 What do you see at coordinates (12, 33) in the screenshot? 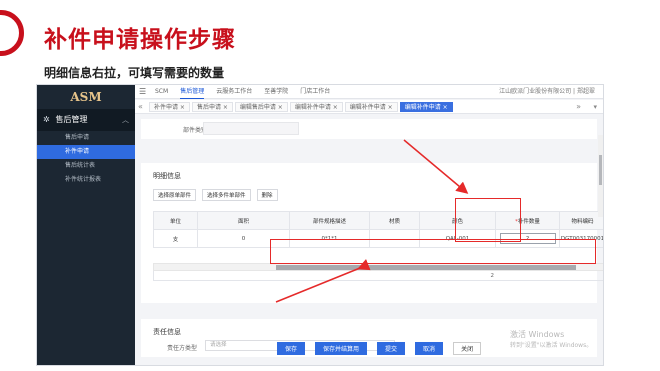
I see `decorative-ring` at bounding box center [12, 33].